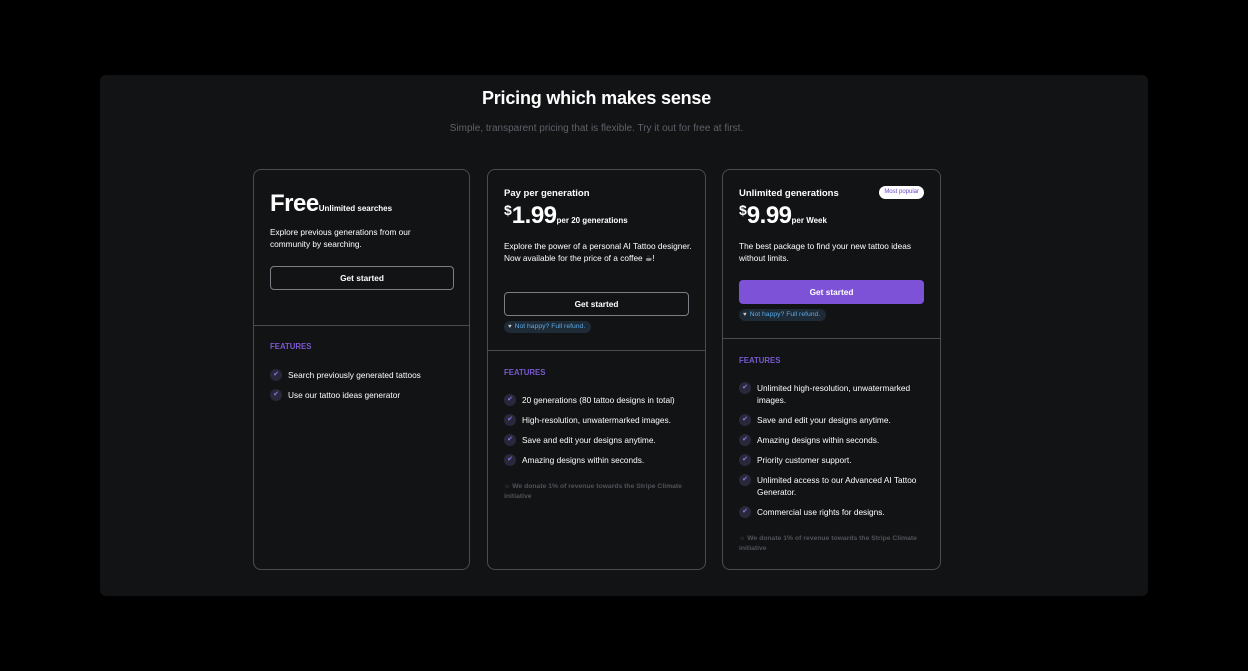 Image resolution: width=1248 pixels, height=671 pixels. I want to click on plan-name: Unlimited generations, so click(789, 193).